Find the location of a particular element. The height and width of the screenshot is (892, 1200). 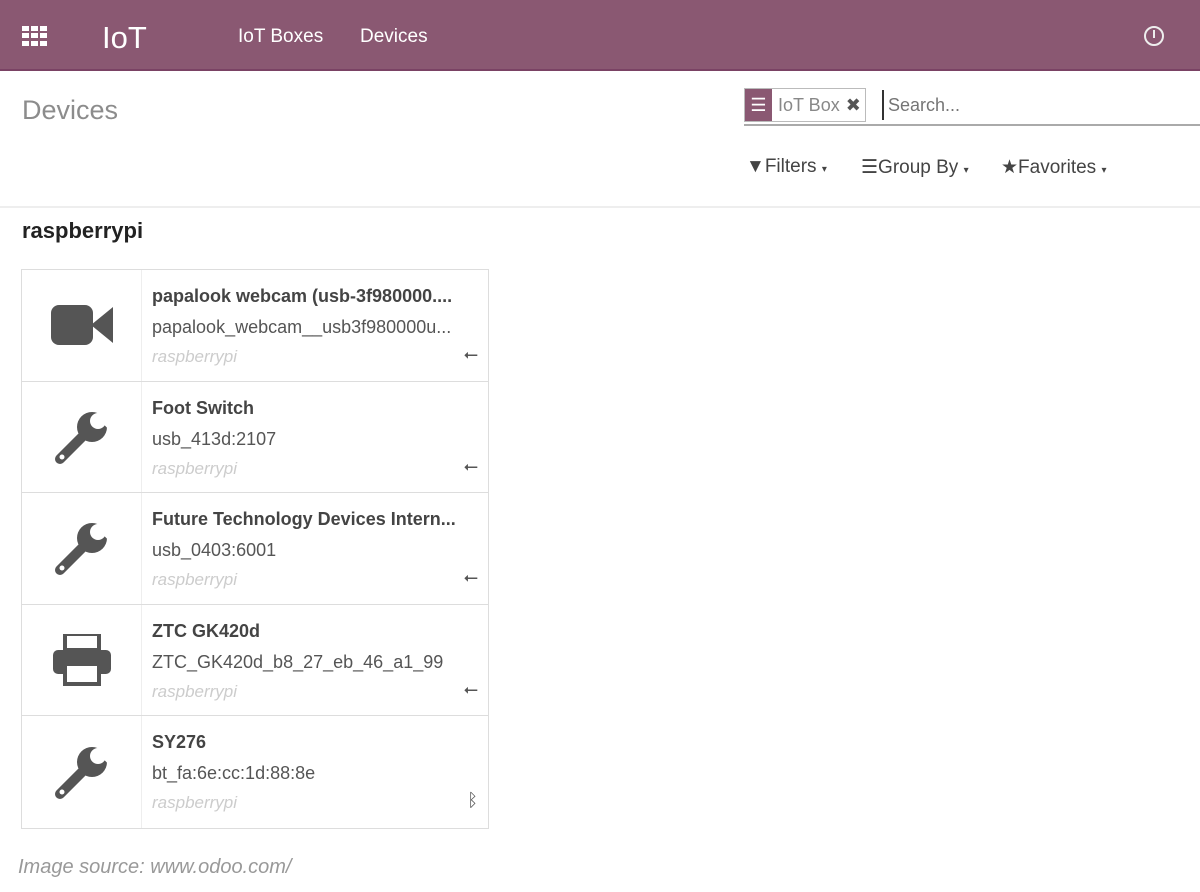

search-bar: ☰ IoT Box ✖ is located at coordinates (972, 107).